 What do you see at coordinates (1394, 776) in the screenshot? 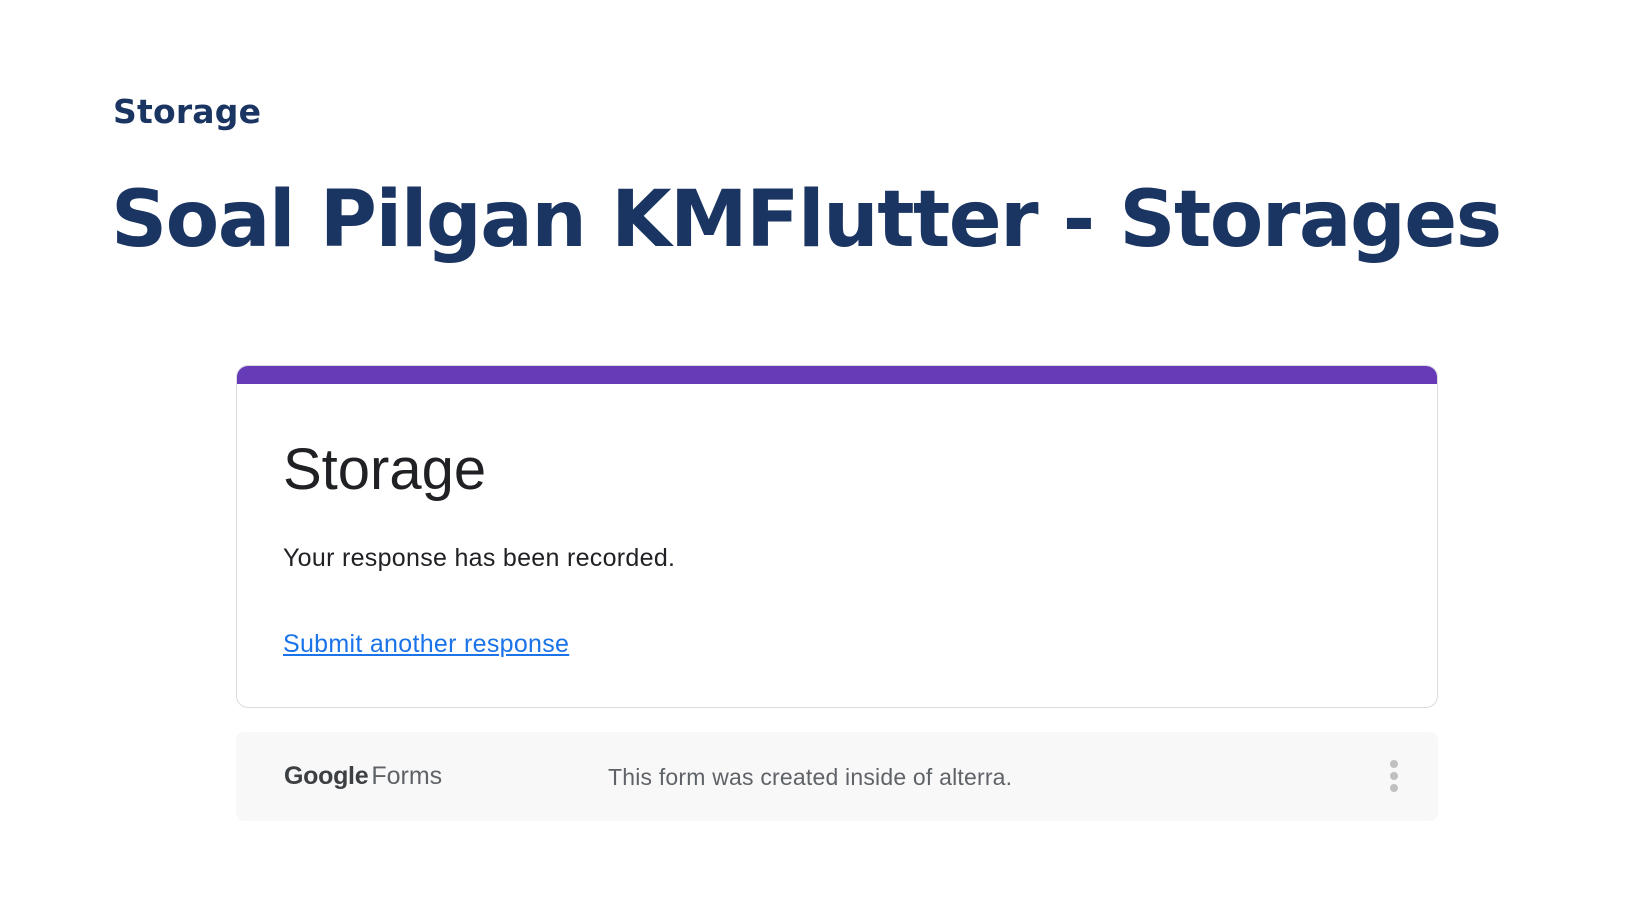
I see `more-options-button` at bounding box center [1394, 776].